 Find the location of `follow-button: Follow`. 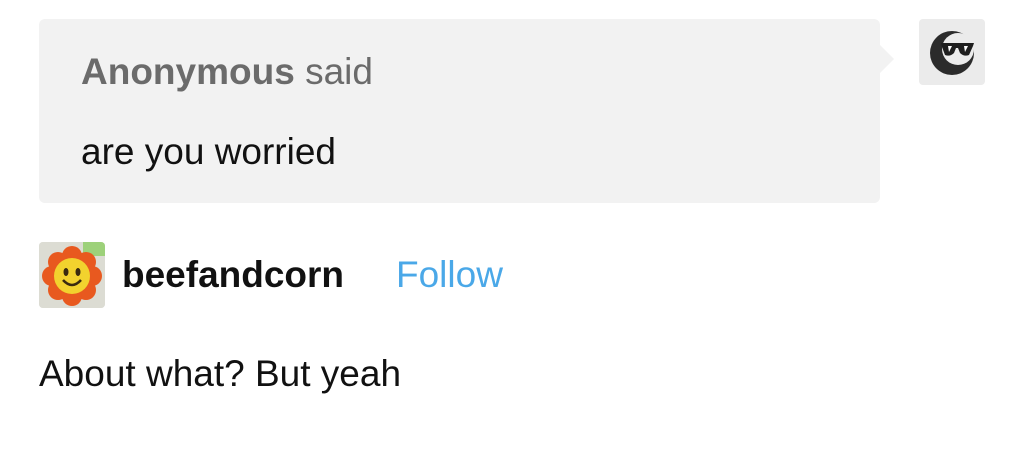

follow-button: Follow is located at coordinates (449, 275).